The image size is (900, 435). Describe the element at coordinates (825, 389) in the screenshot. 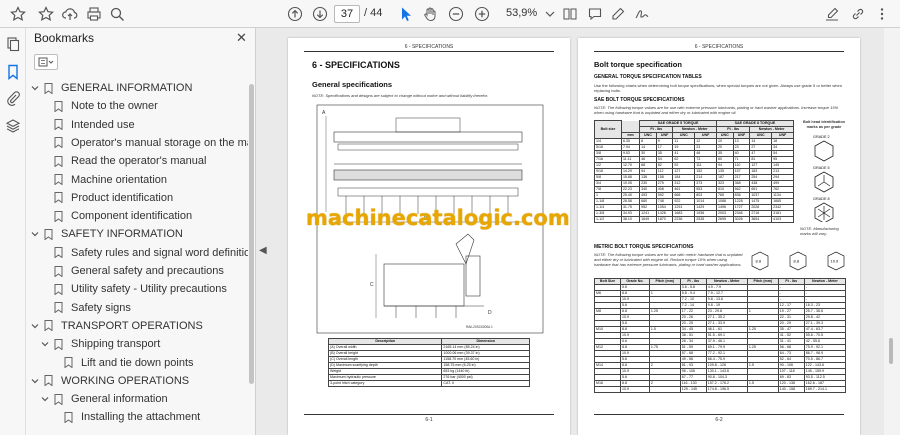

I see `table-cell: 189.7 - 214.1` at that location.